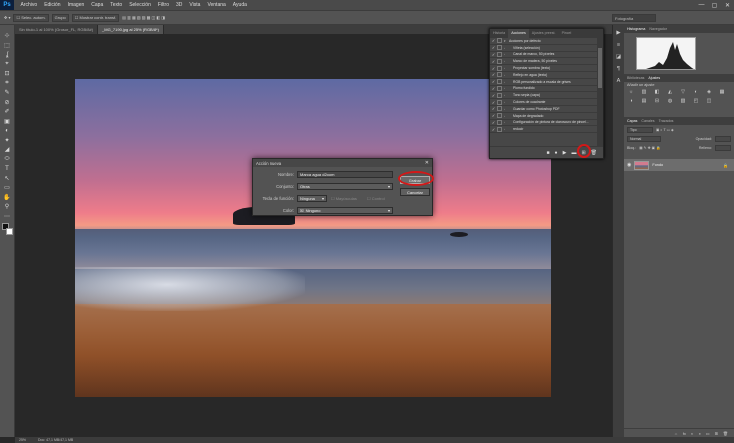 The image size is (734, 443). Describe the element at coordinates (556, 153) in the screenshot. I see `record-icon: ●` at that location.